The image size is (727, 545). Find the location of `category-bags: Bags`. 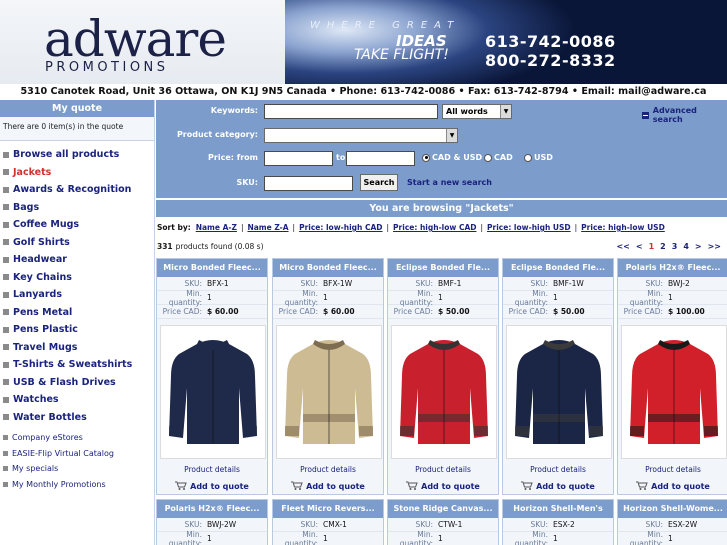

category-bags: Bags is located at coordinates (77, 208).